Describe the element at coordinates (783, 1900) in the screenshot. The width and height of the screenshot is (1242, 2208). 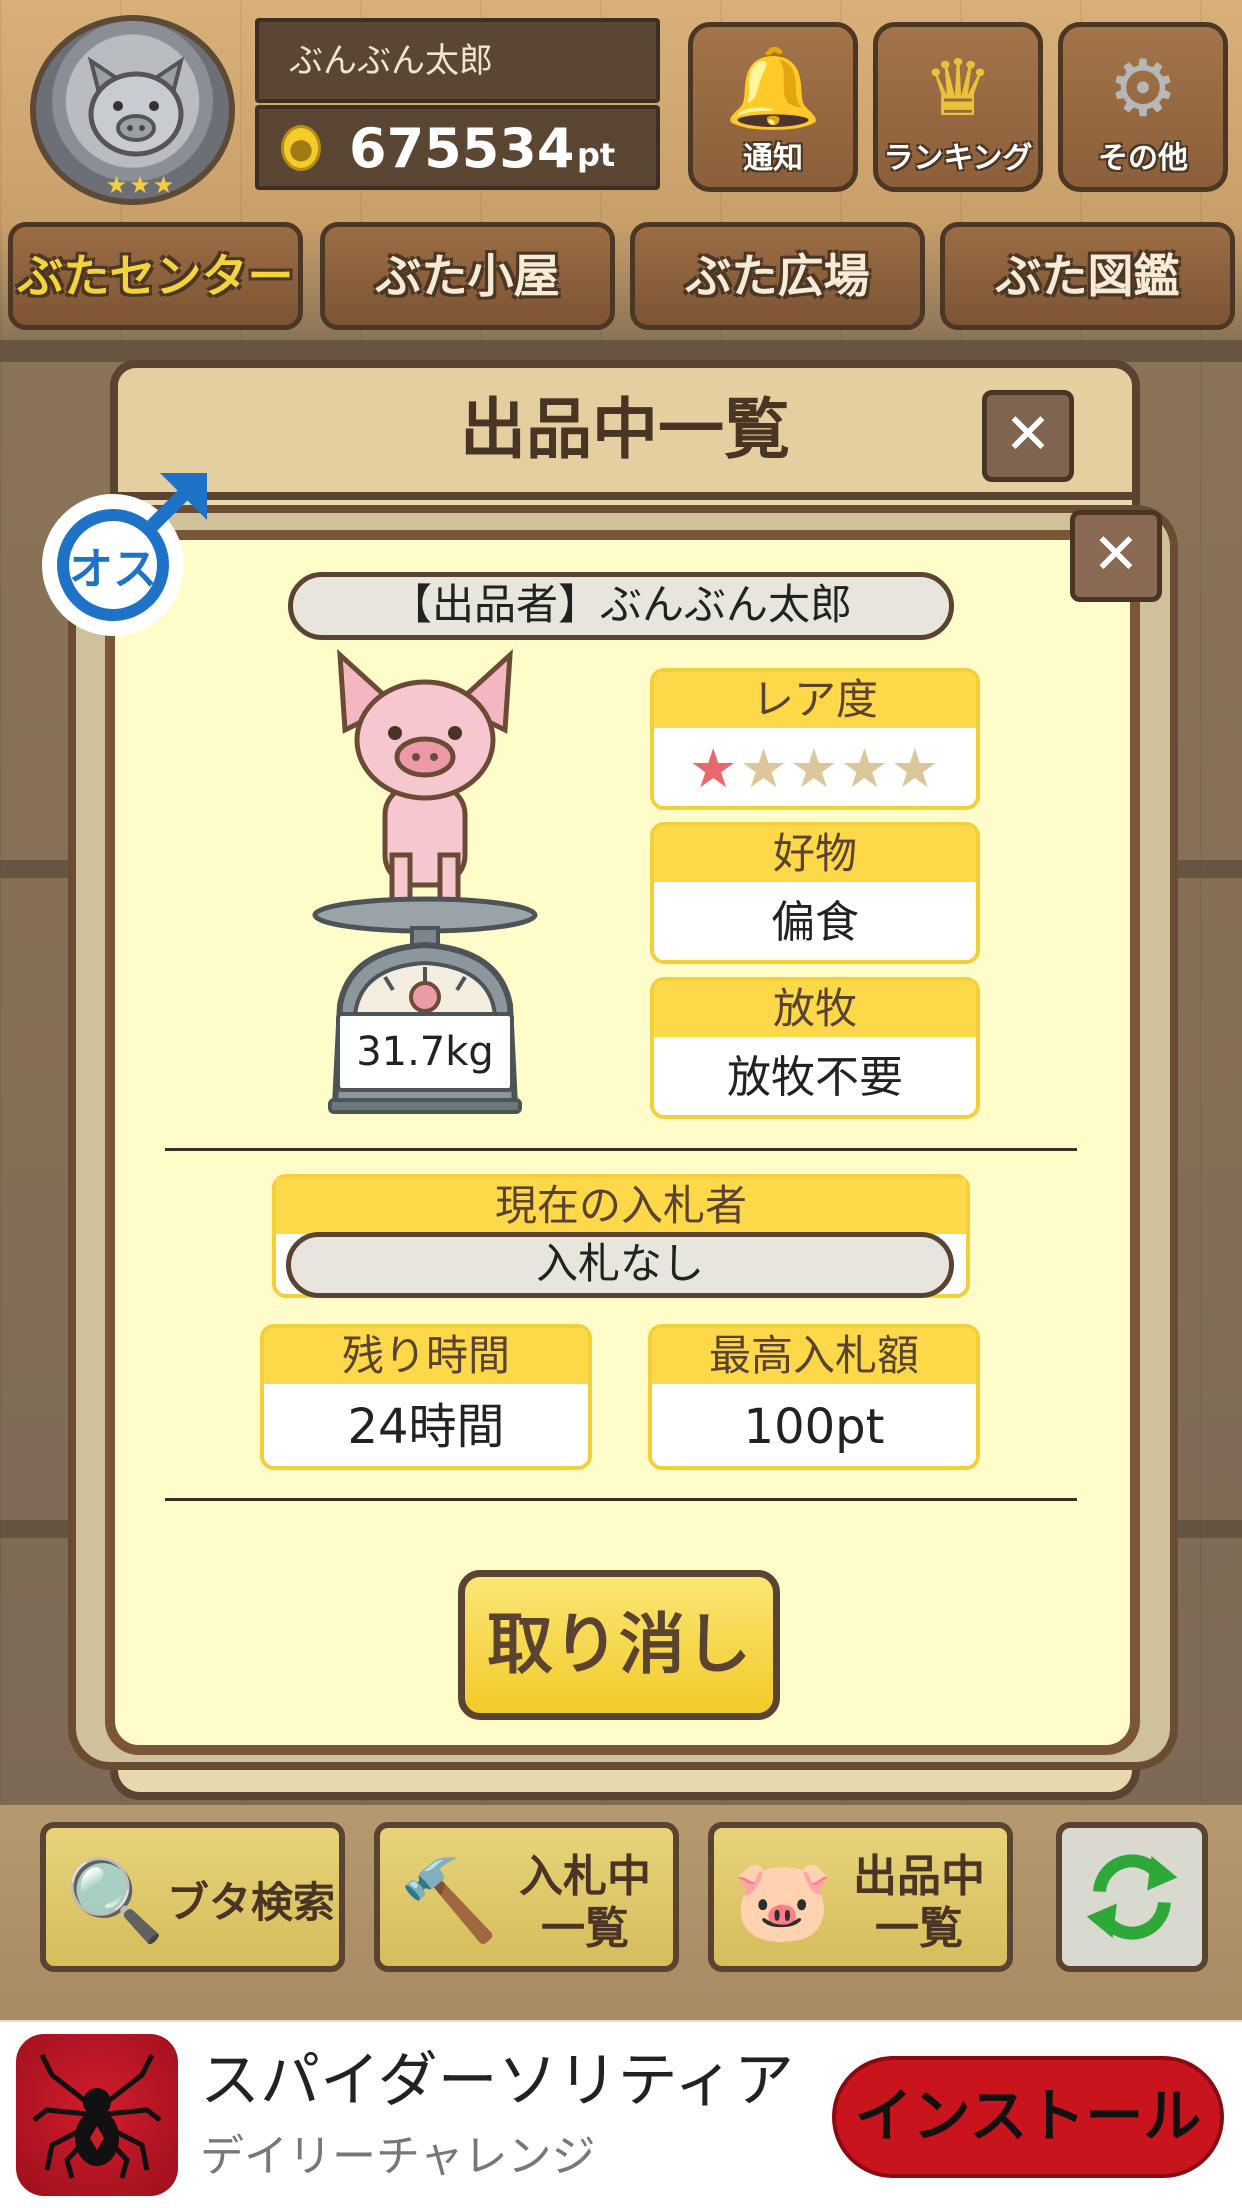
I see `pig-face-icon: 🐷` at that location.